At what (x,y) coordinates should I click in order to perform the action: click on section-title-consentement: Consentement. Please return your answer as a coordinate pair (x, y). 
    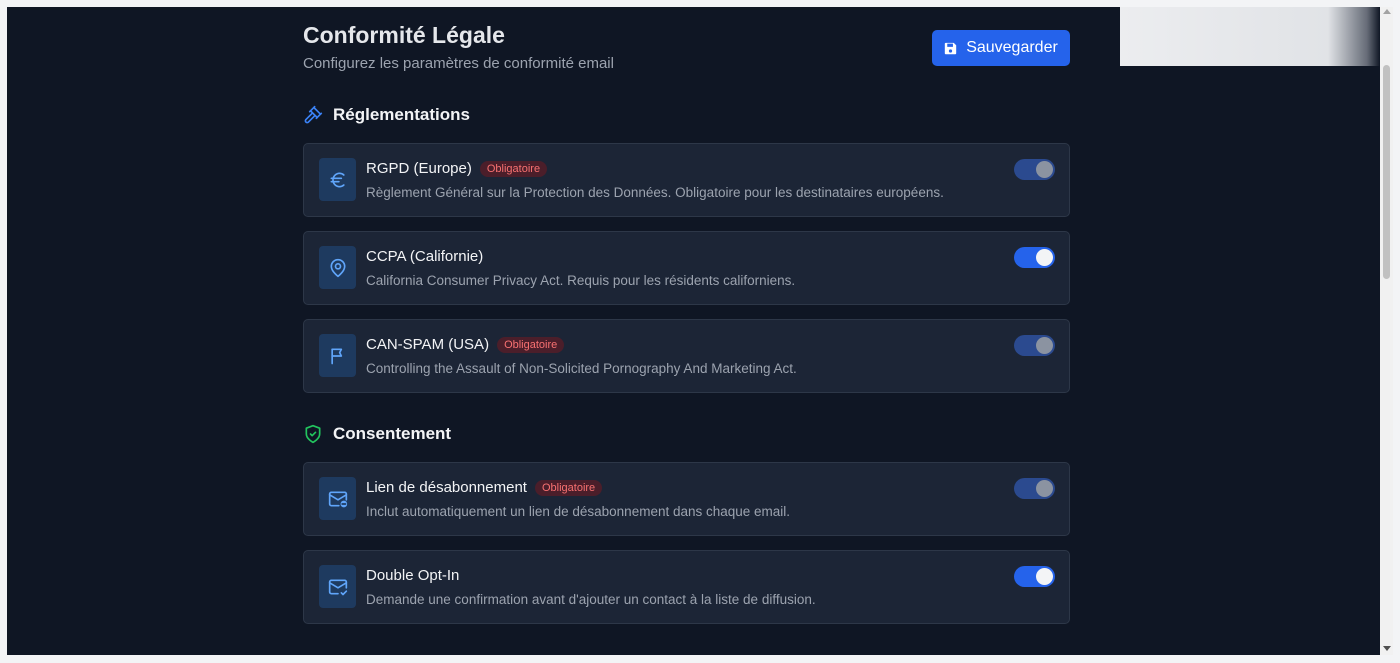
    Looking at the image, I should click on (377, 434).